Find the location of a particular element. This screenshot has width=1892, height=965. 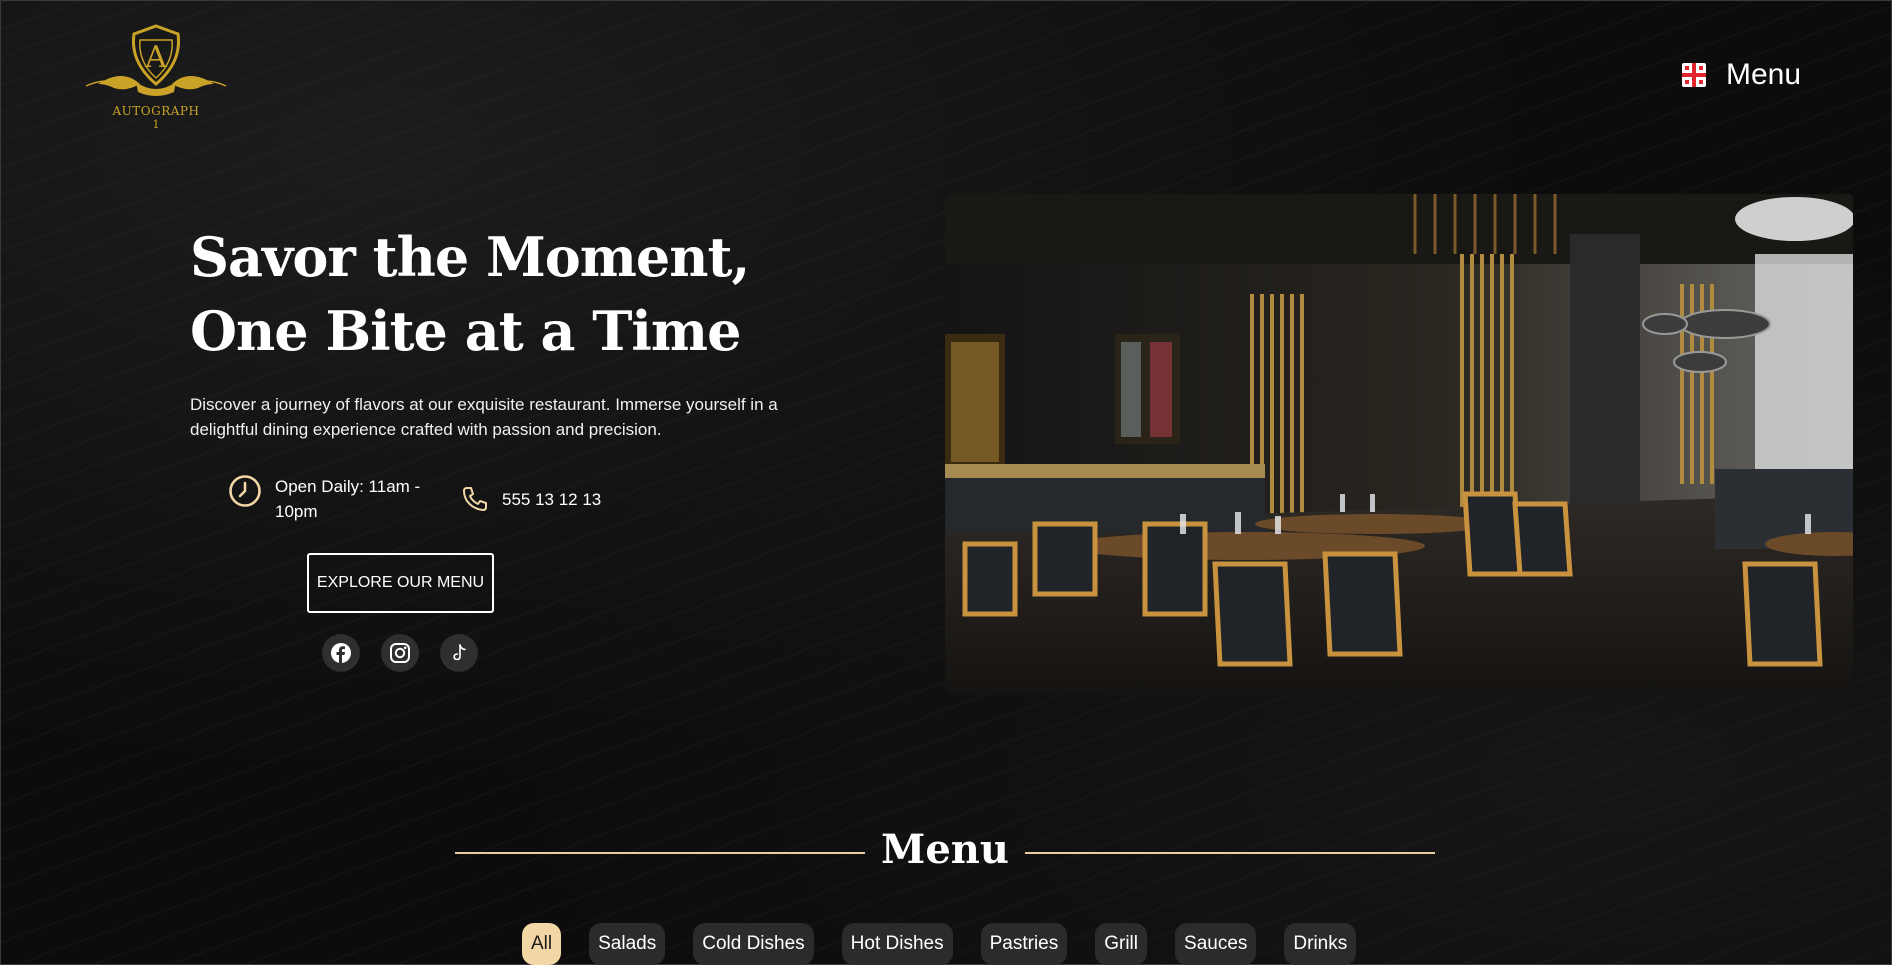

instagram-icon is located at coordinates (400, 653).